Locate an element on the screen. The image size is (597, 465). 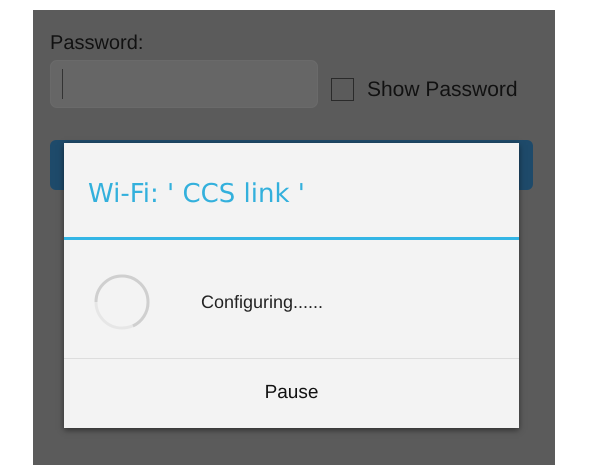
spinner-icon is located at coordinates (122, 302).